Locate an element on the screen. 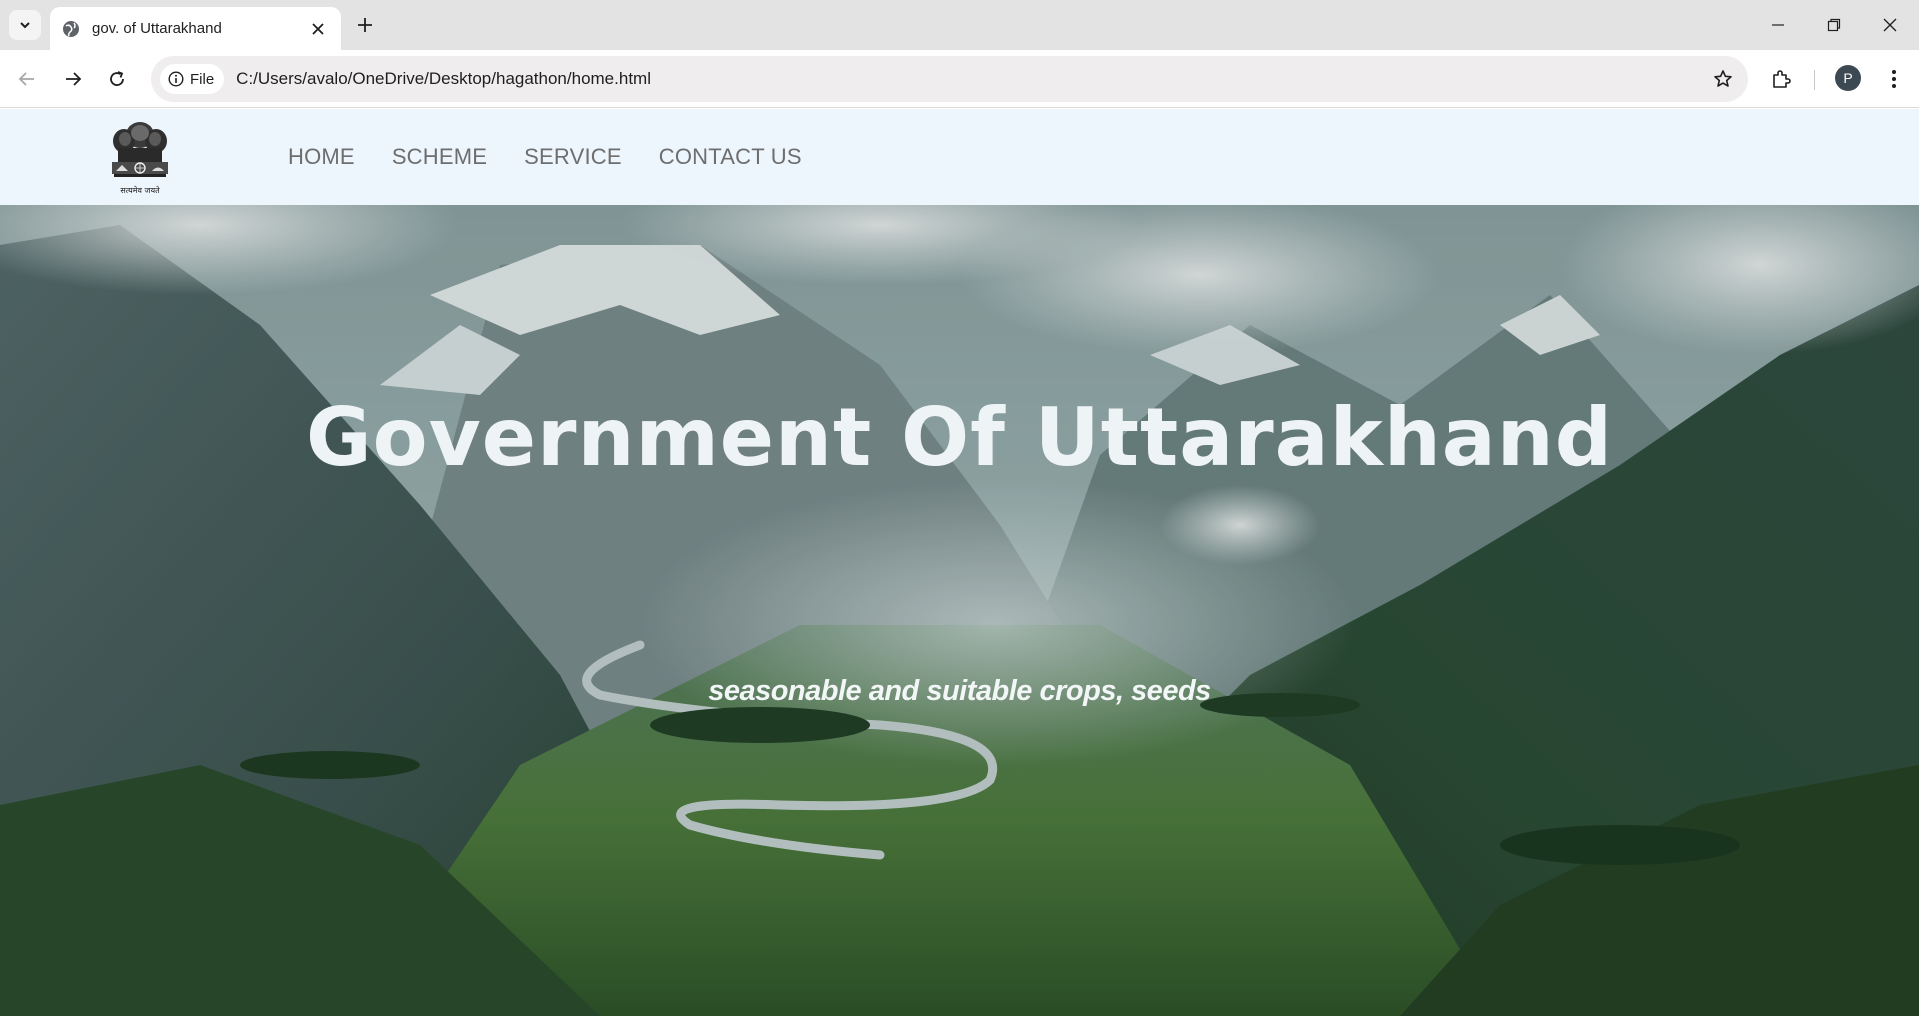 The width and height of the screenshot is (1919, 1016). main-nav: HOME SCHEME SERVICE CONTACT US is located at coordinates (563, 157).